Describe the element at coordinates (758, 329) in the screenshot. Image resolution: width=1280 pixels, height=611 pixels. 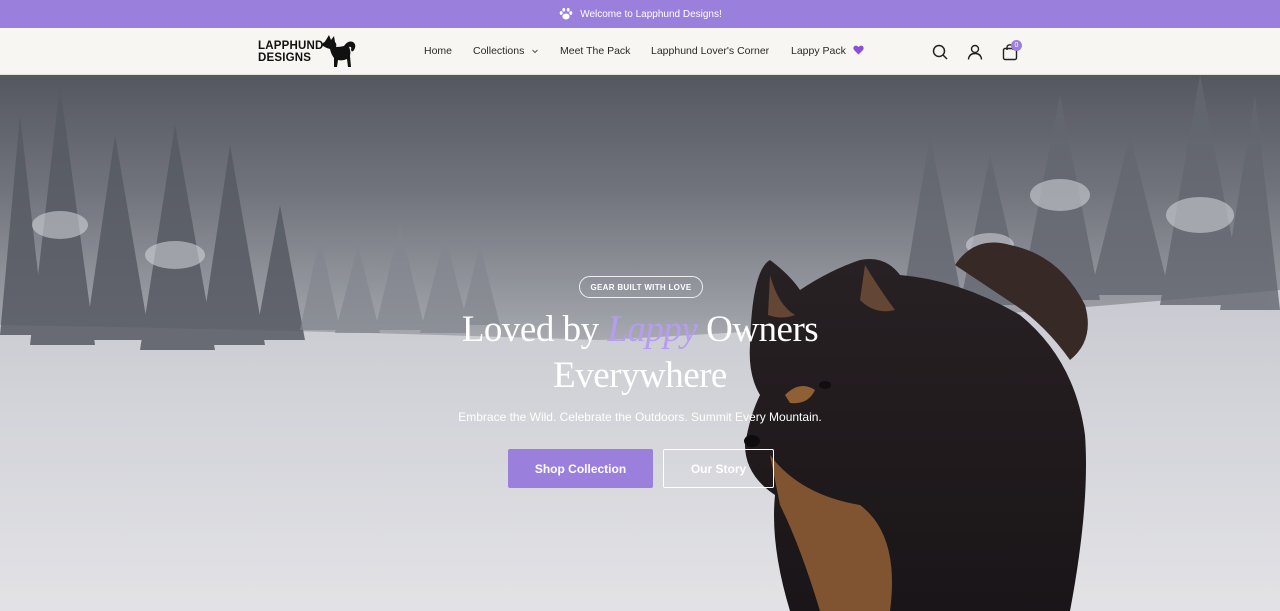
I see `headline-part-2: Owners` at that location.